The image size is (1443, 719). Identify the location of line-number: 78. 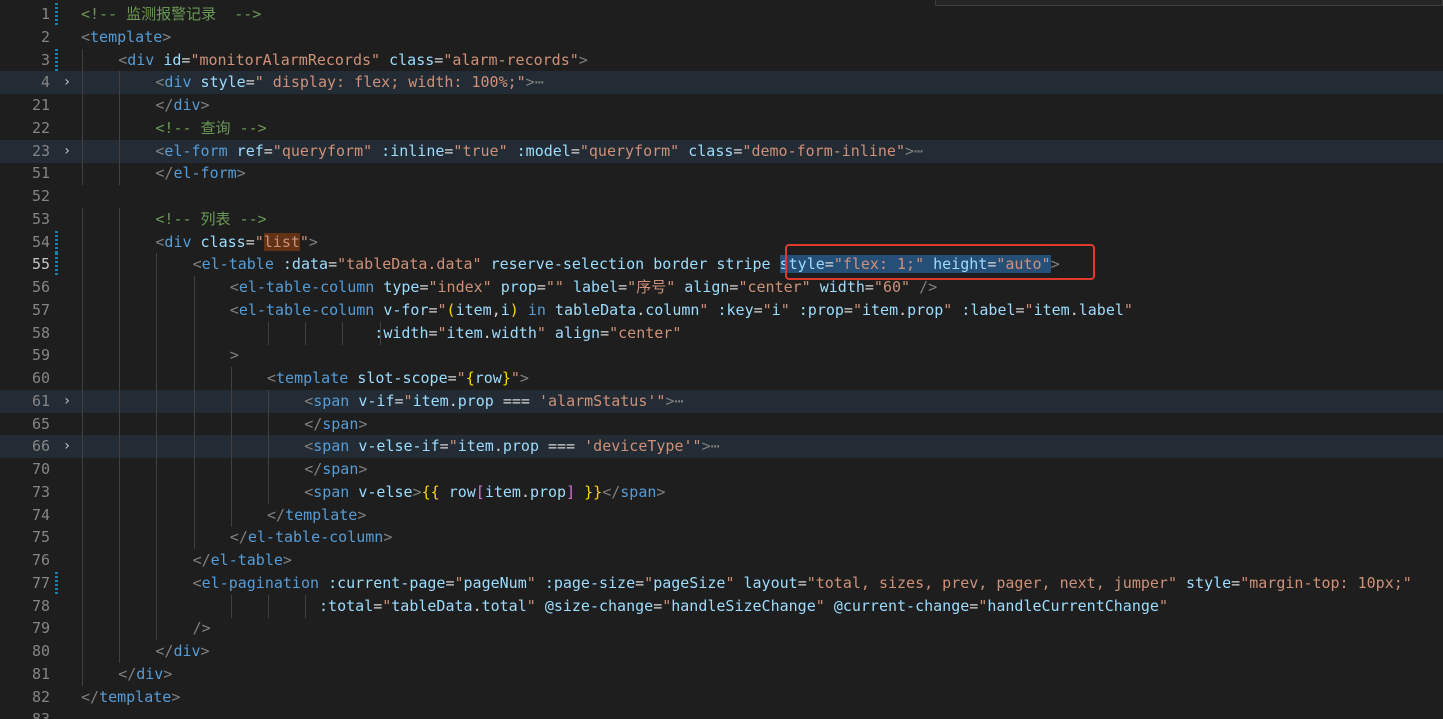
(40, 605).